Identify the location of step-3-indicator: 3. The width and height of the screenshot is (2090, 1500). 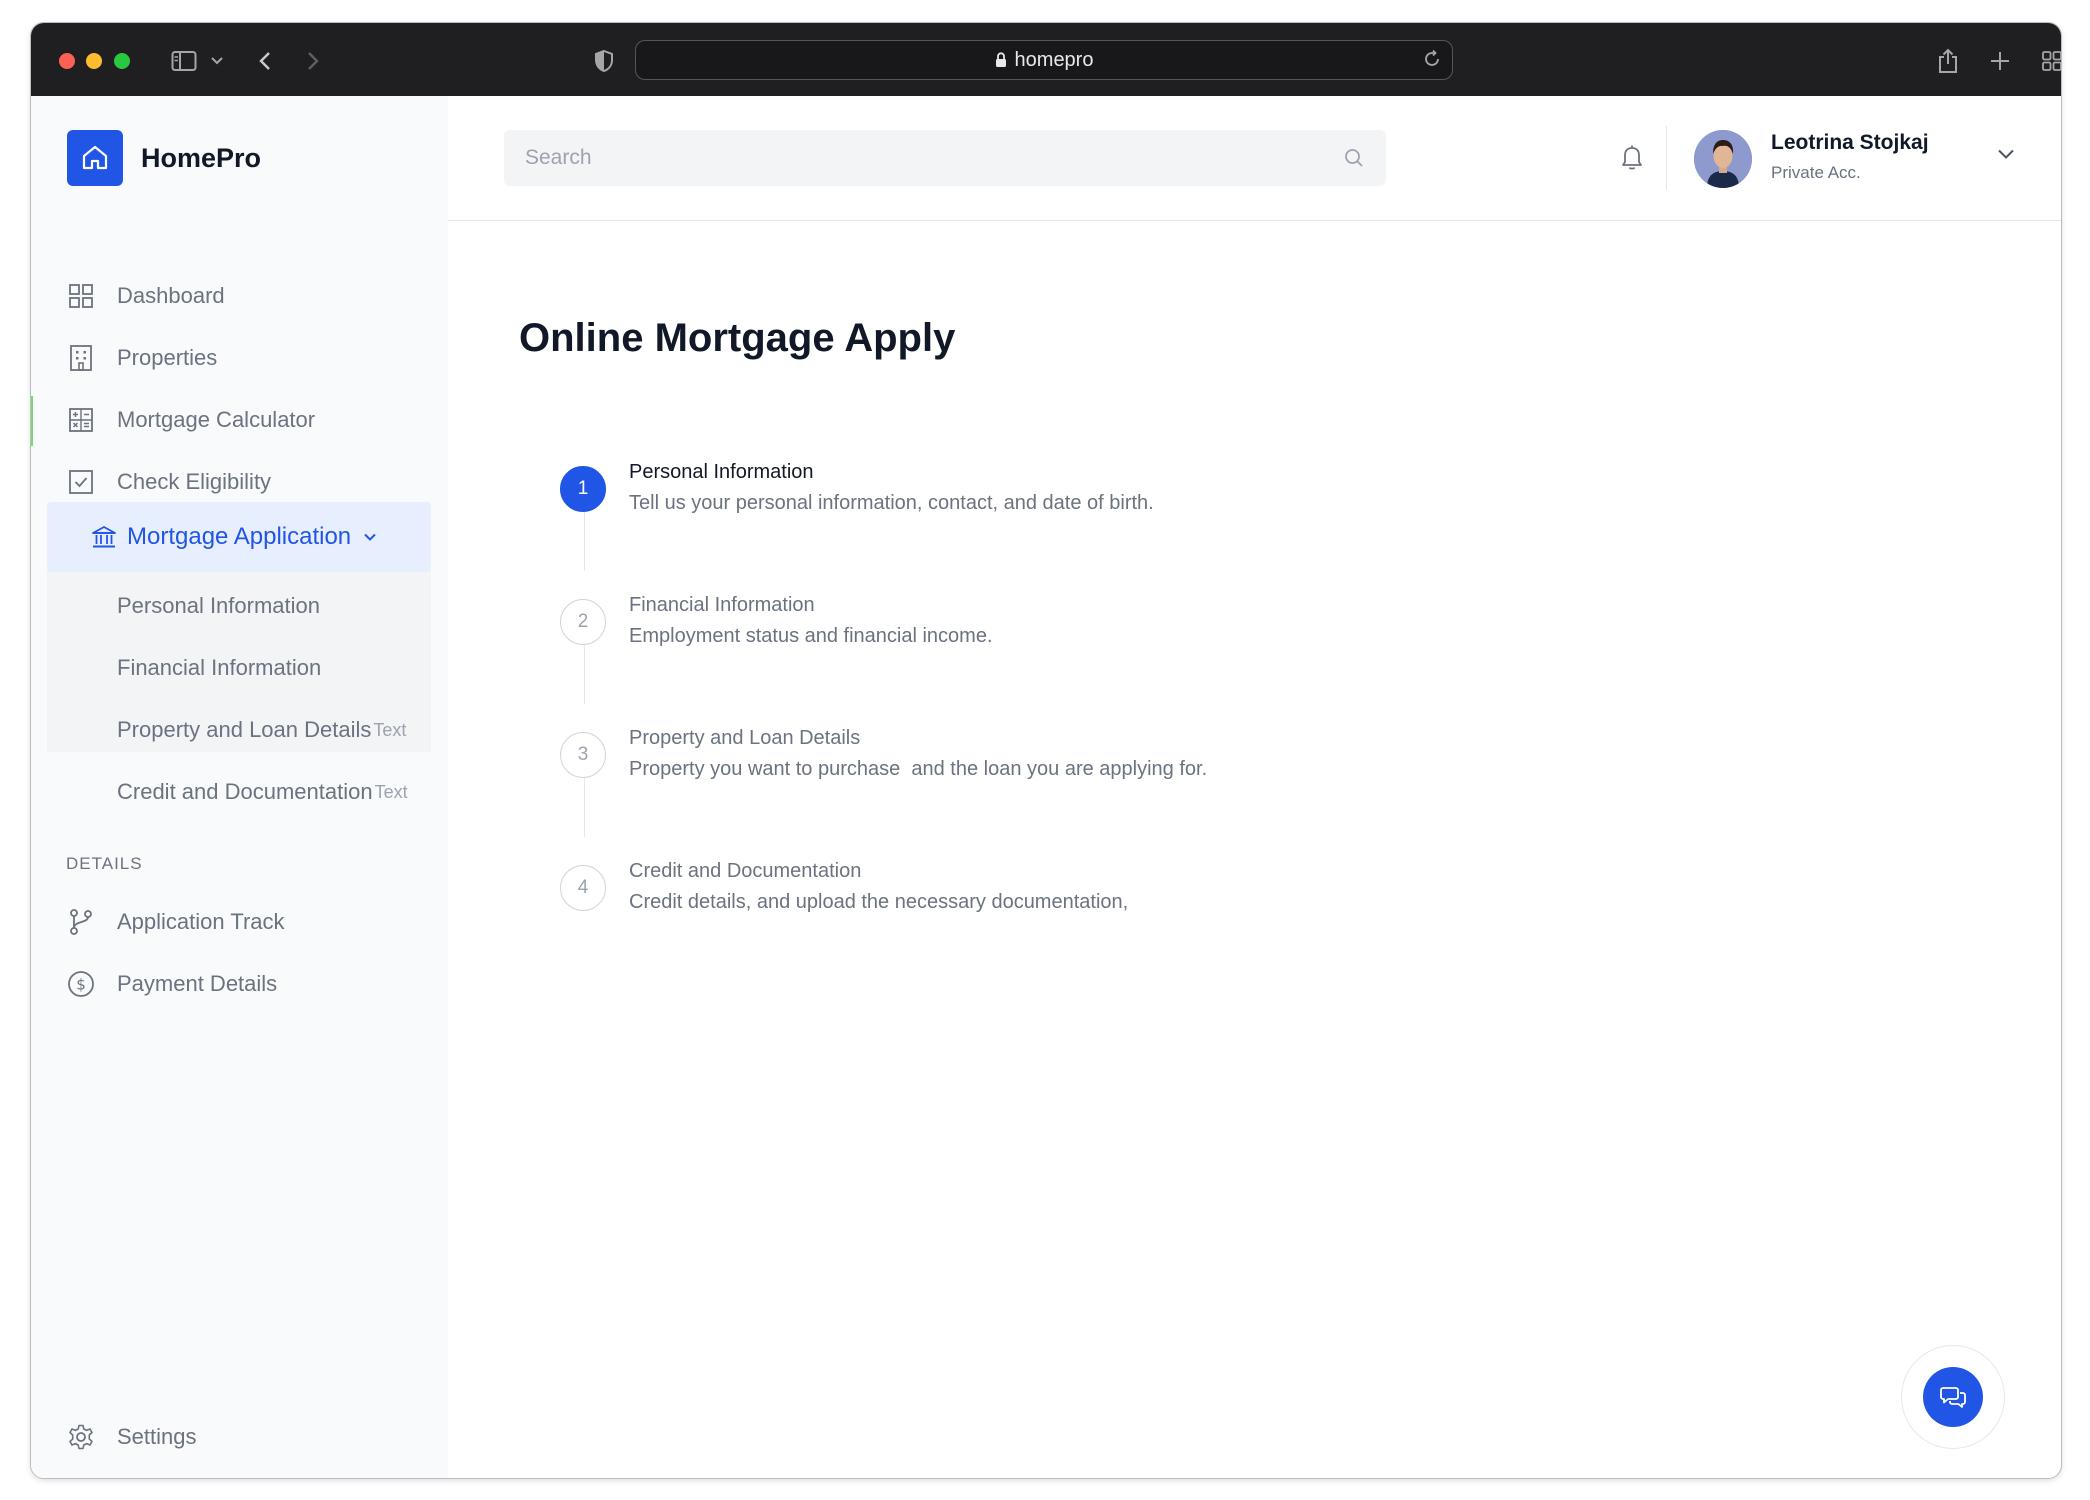
(583, 755).